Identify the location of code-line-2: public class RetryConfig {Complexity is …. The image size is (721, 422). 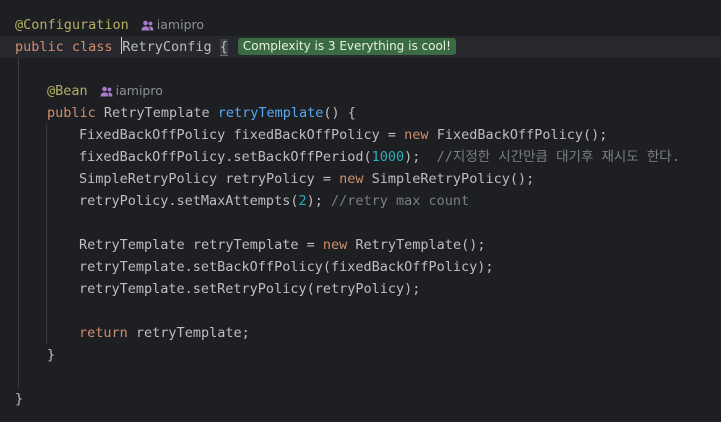
(235, 47).